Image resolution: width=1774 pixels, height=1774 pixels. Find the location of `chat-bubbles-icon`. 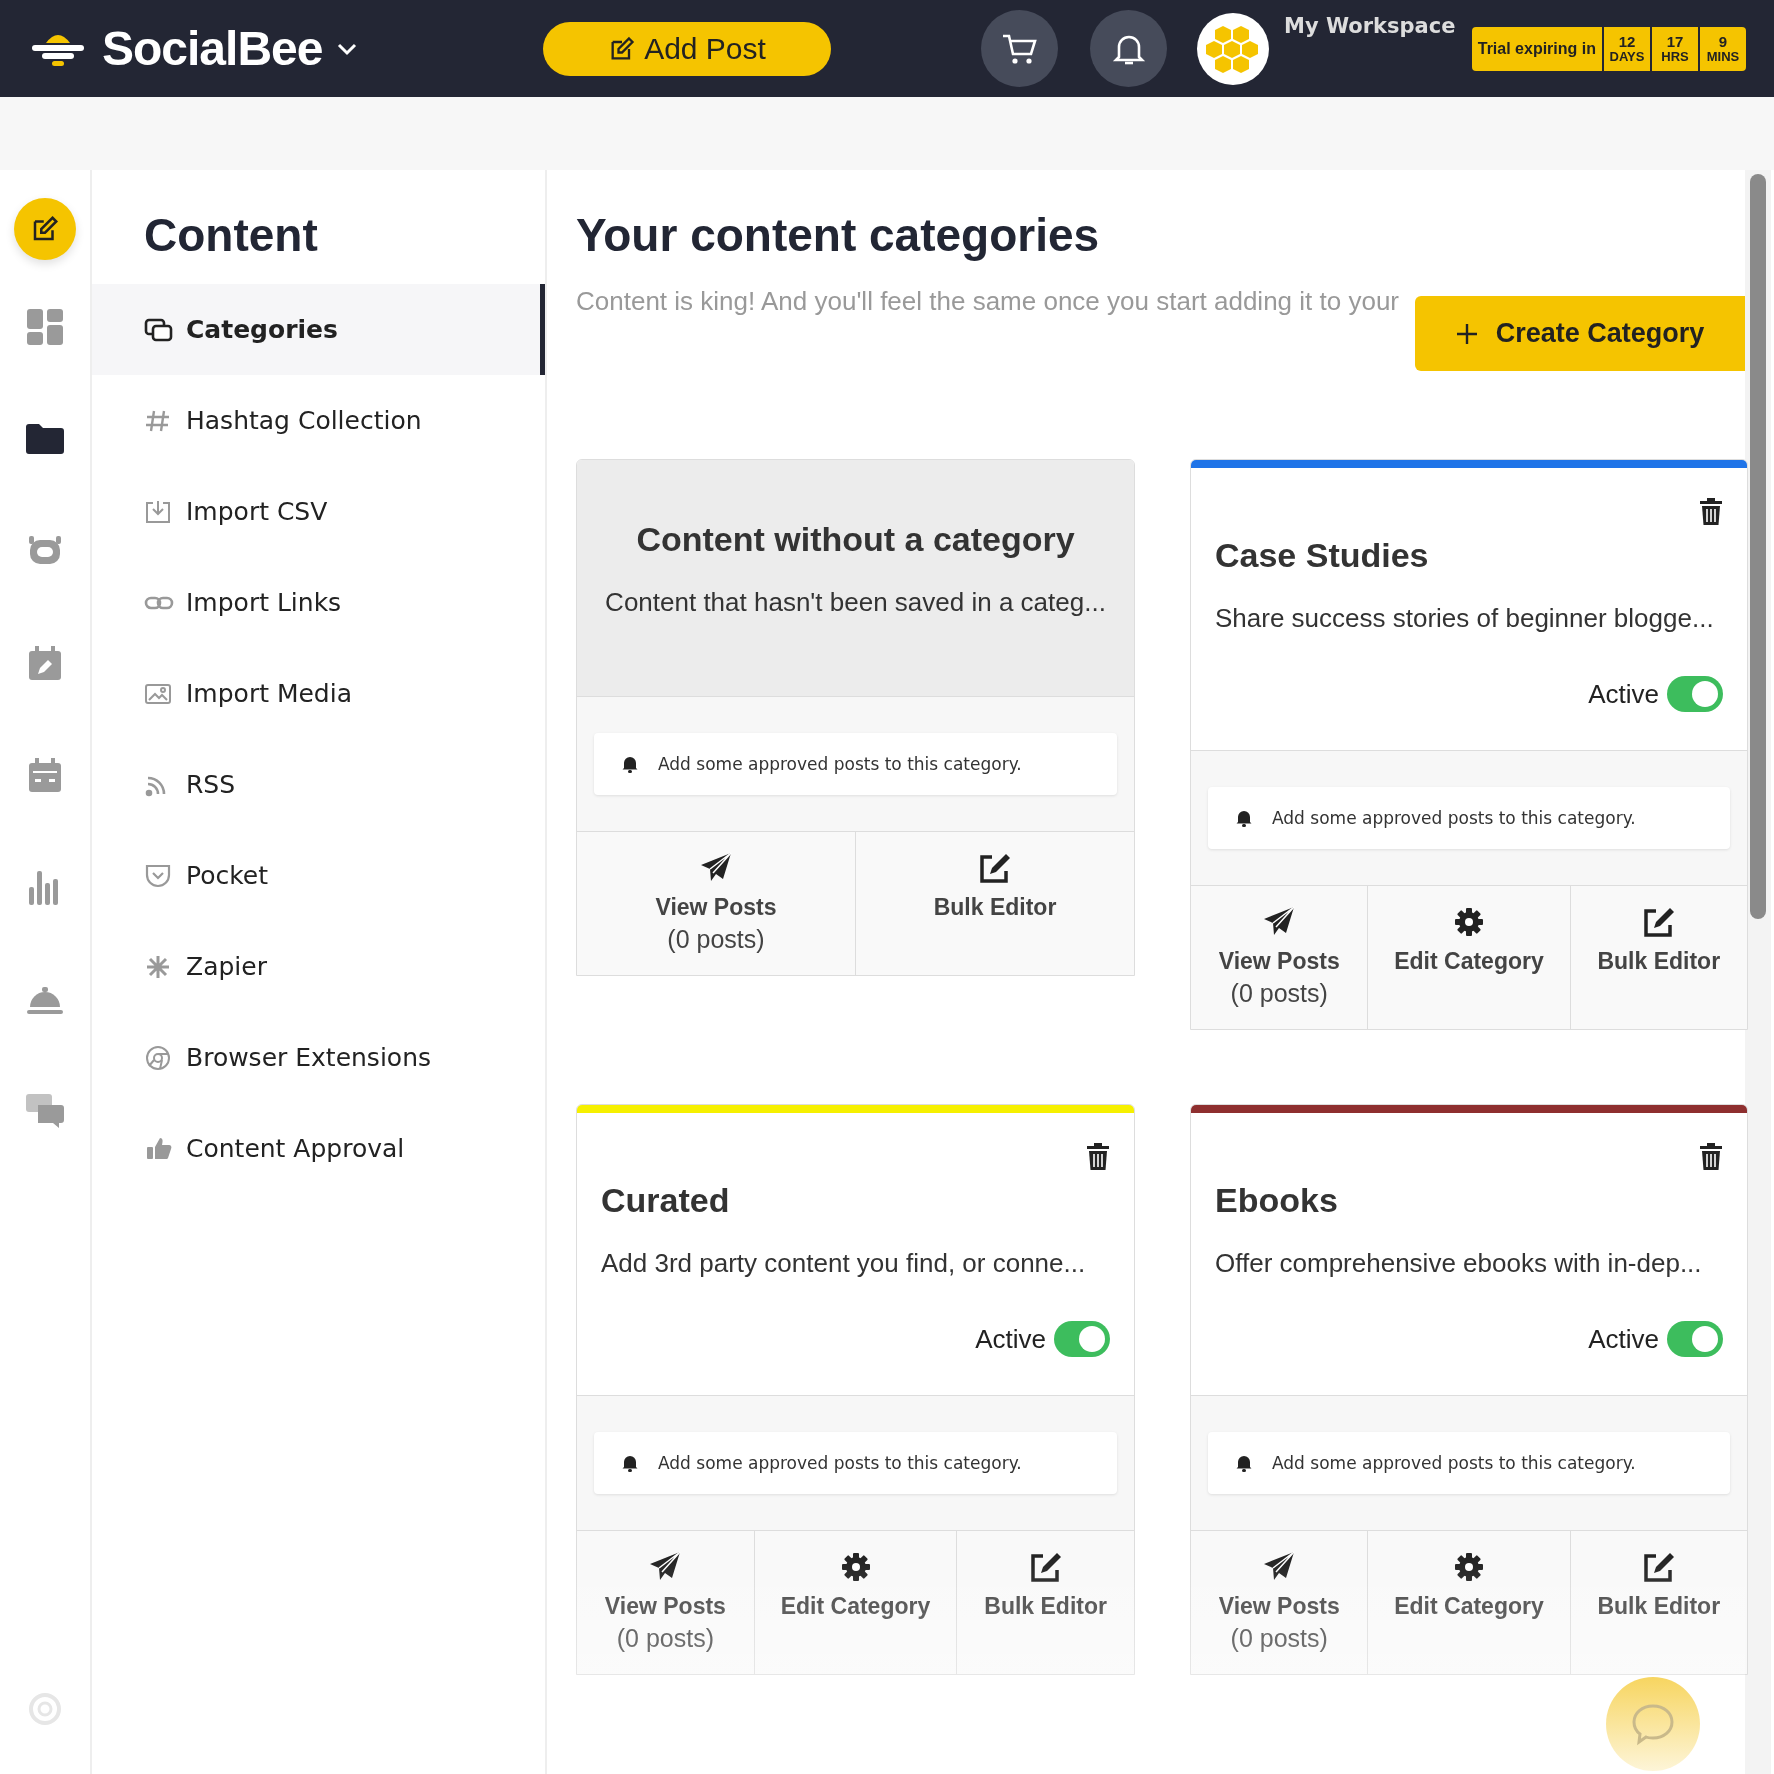

chat-bubbles-icon is located at coordinates (45, 1111).